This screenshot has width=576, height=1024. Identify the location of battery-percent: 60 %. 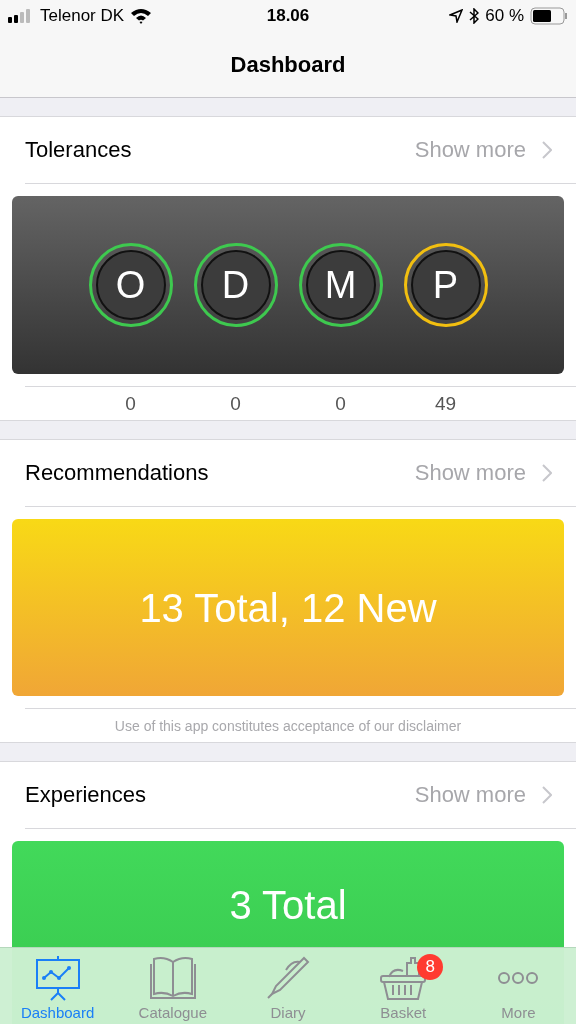
(504, 16).